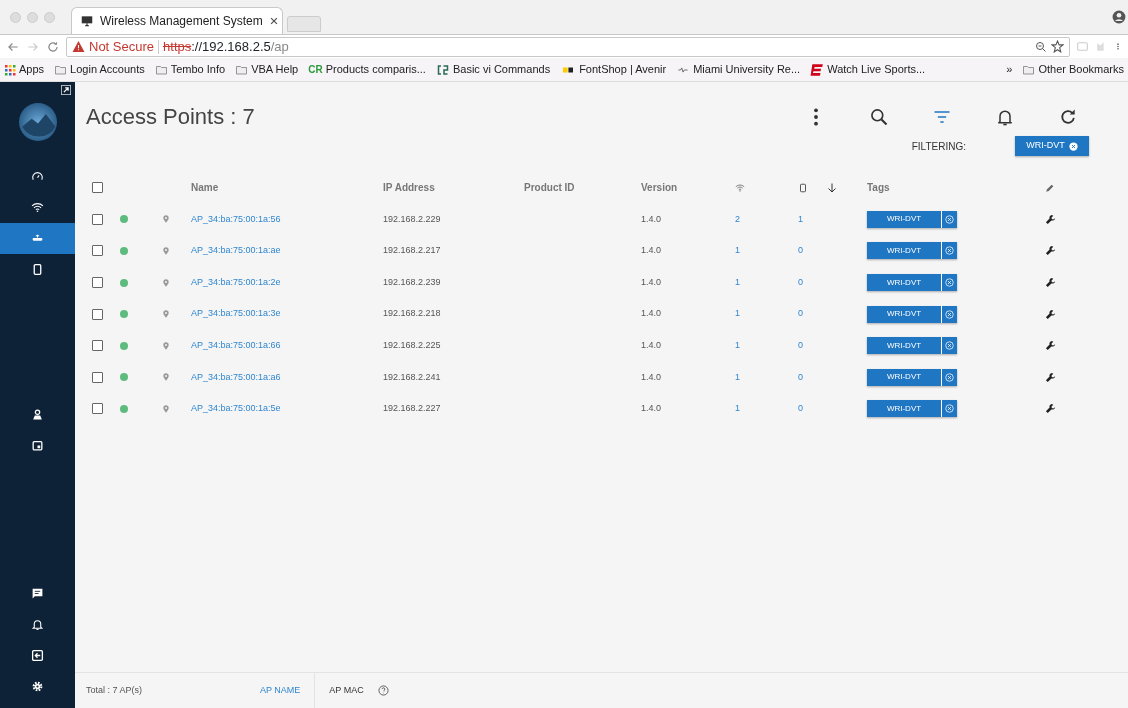 This screenshot has width=1128, height=708. What do you see at coordinates (956, 188) in the screenshot?
I see `column-header: Tags` at bounding box center [956, 188].